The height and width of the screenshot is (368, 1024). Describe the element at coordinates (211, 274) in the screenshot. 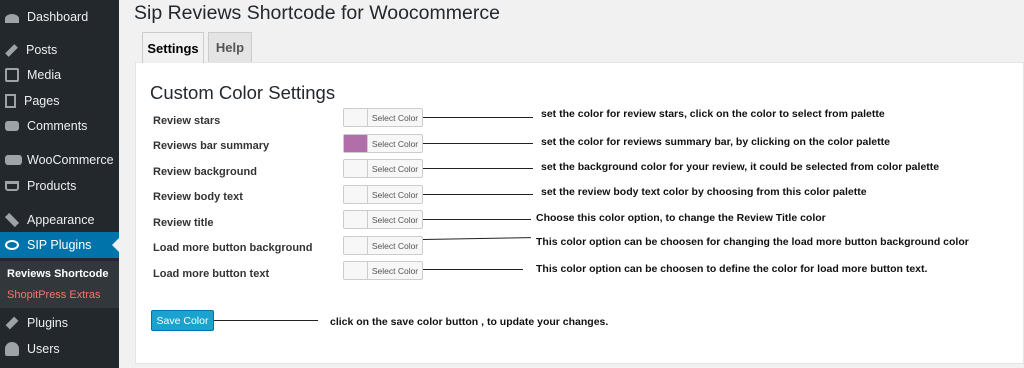

I see `row-label-load-more-text: Load more button text` at that location.